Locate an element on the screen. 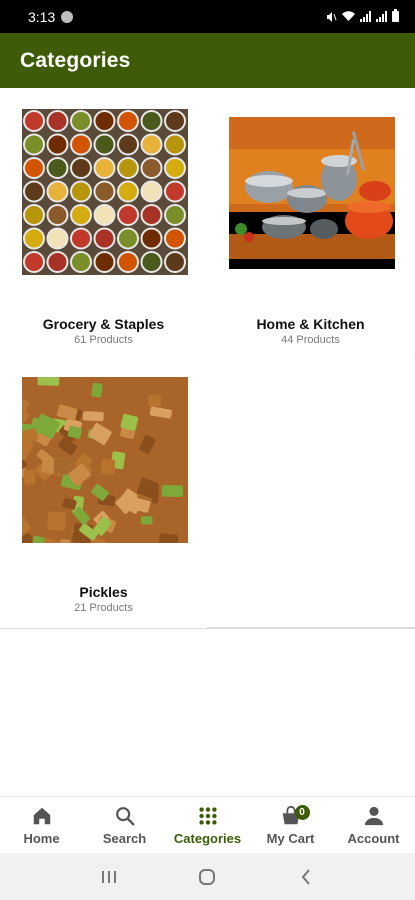  status-left: 3:13 is located at coordinates (51, 16).